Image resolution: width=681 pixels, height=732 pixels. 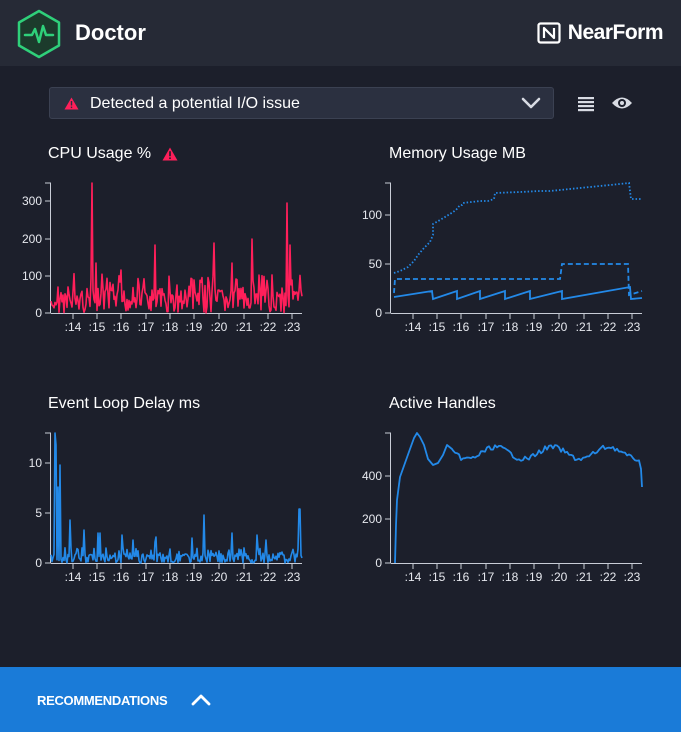 What do you see at coordinates (219, 327) in the screenshot?
I see `cpu-x-tick-label: :20` at bounding box center [219, 327].